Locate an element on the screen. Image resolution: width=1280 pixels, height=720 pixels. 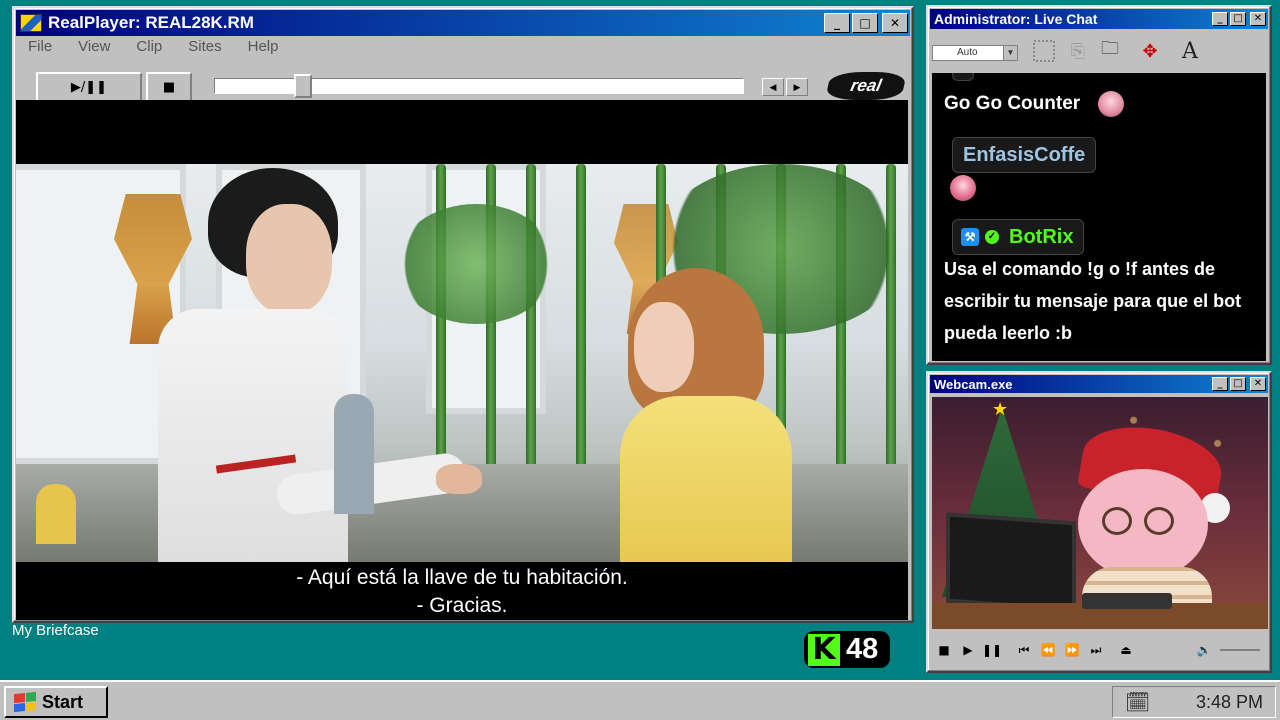
botrix-username: BotRix is located at coordinates (1041, 236).